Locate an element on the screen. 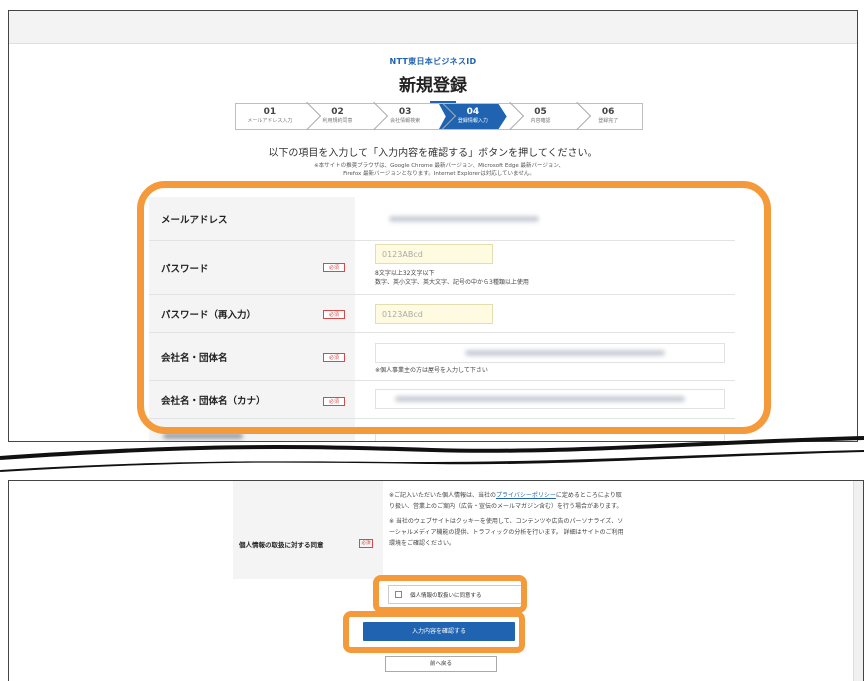  page-title: 新規登録 is located at coordinates (433, 86).